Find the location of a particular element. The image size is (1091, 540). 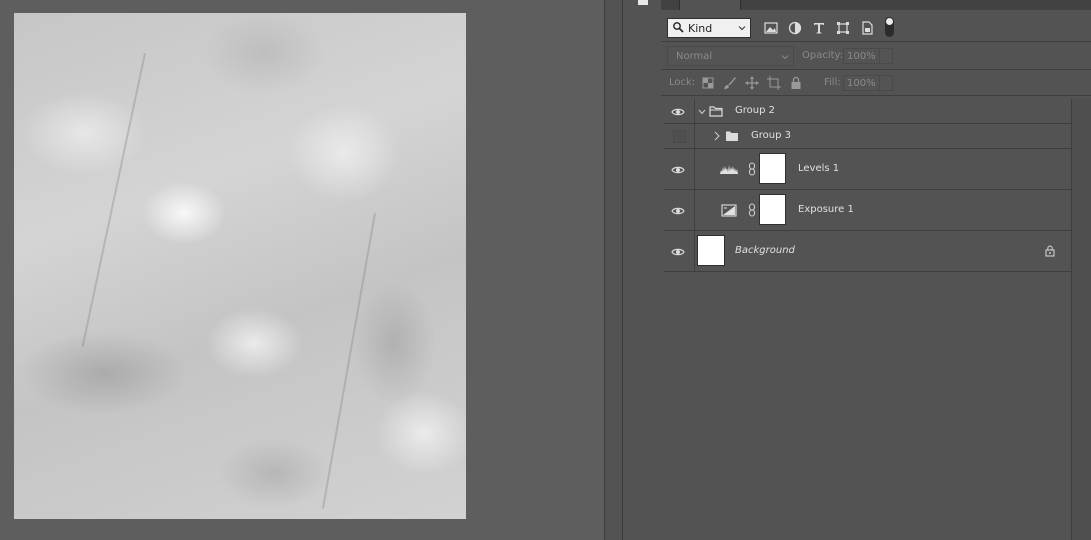

layer-row-background: Background is located at coordinates (867, 251).